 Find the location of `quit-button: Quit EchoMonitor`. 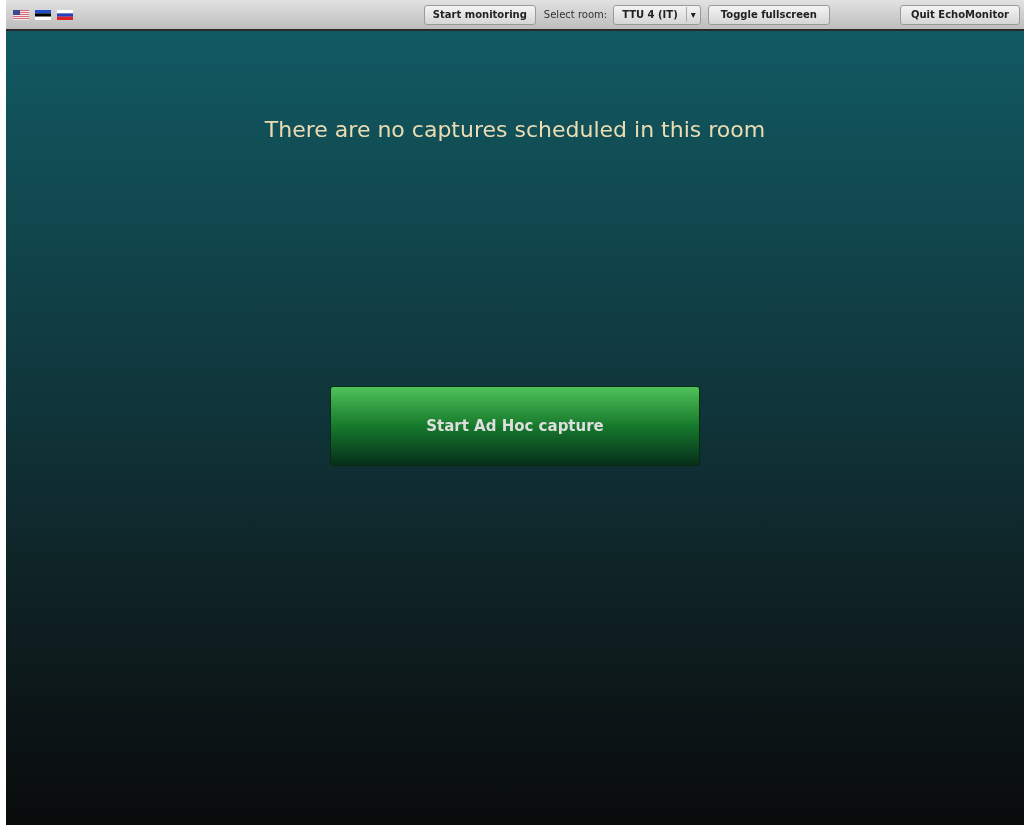

quit-button: Quit EchoMonitor is located at coordinates (960, 14).